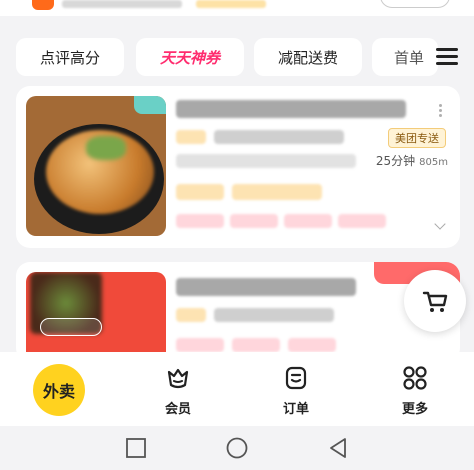 This screenshot has width=474, height=470. I want to click on delivery-info: 25分钟 805m, so click(412, 160).